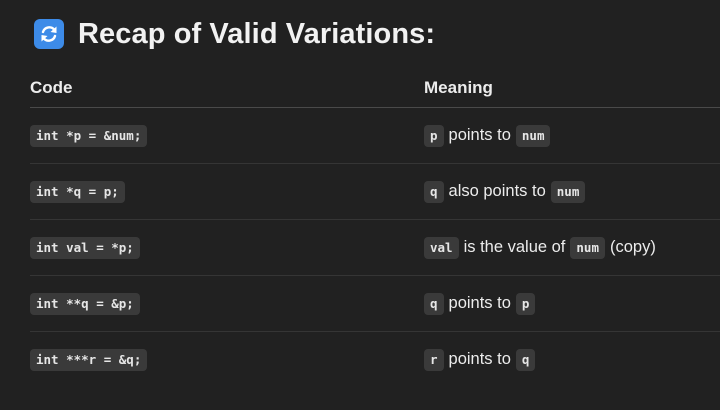 Image resolution: width=720 pixels, height=410 pixels. I want to click on section-heading: Recap of Valid Variations:, so click(234, 34).